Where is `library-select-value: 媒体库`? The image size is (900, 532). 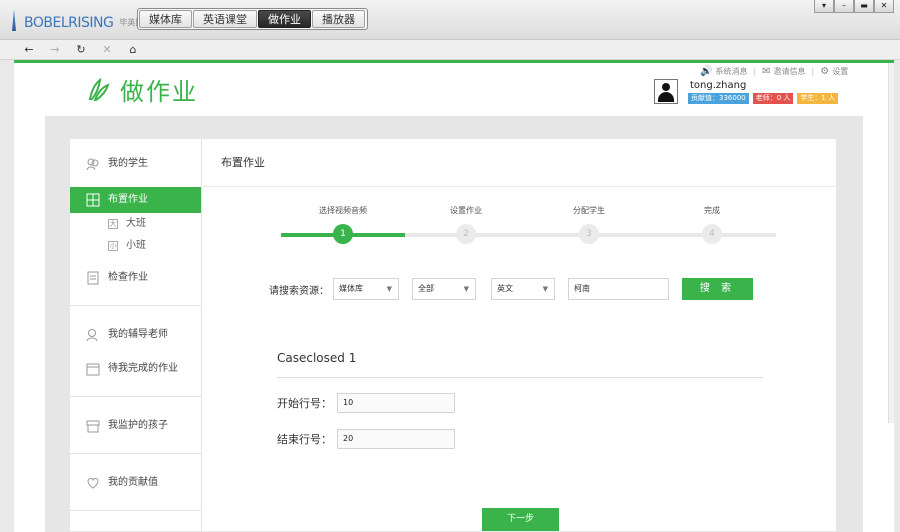
library-select-value: 媒体库 is located at coordinates (351, 288).